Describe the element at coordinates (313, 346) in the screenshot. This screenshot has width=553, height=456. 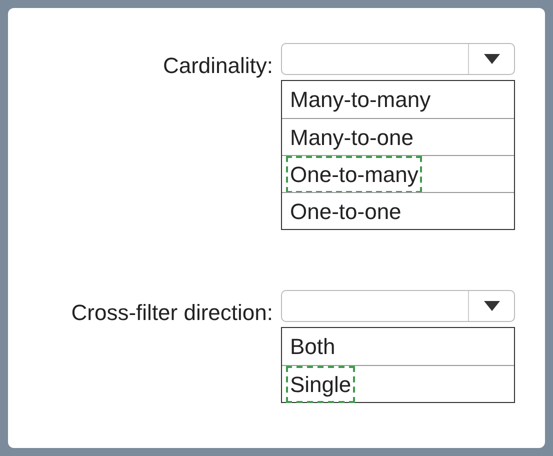
I see `dropdown-option: Both` at that location.